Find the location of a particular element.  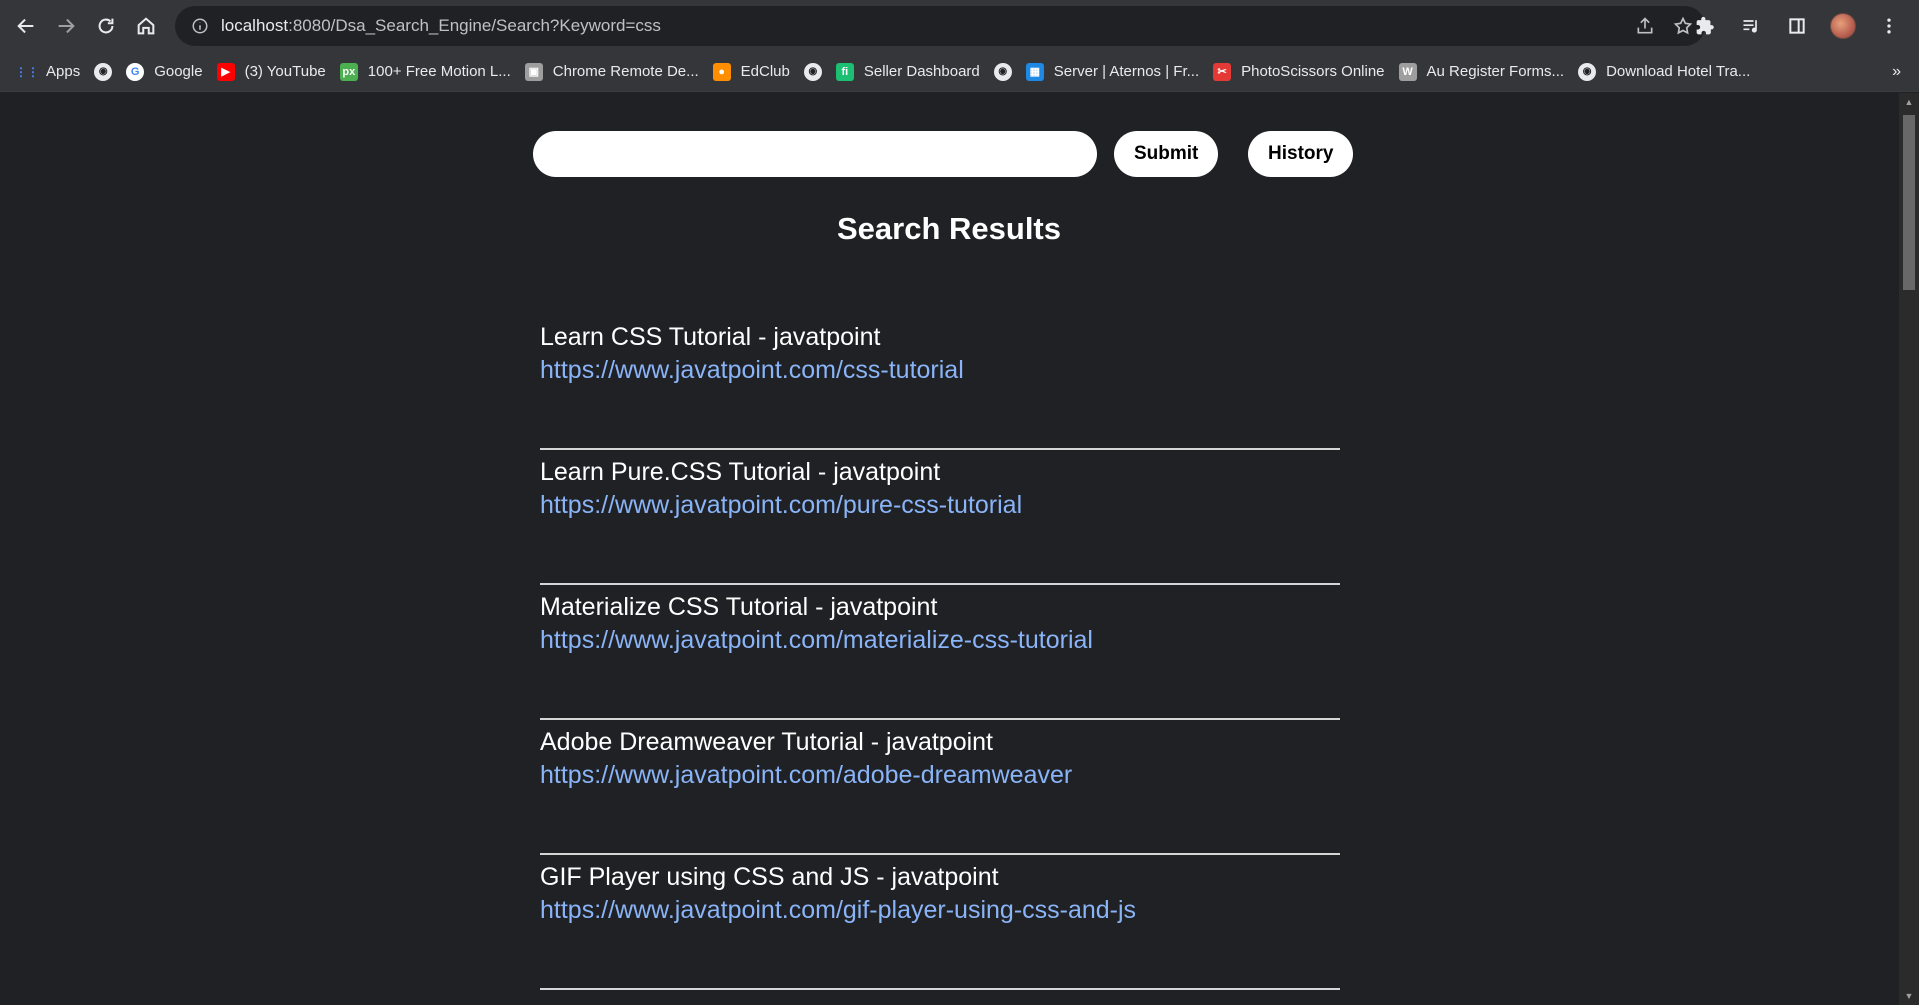

result-title: GIF Player using CSS and JS - javatpoint is located at coordinates (769, 877).